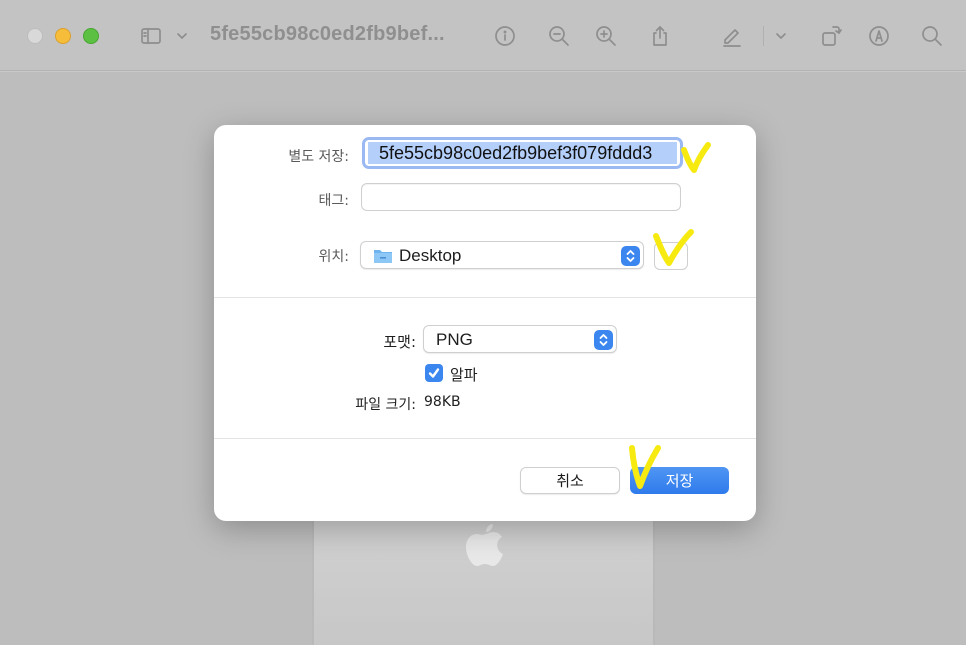  What do you see at coordinates (660, 36) in the screenshot?
I see `share-icon` at bounding box center [660, 36].